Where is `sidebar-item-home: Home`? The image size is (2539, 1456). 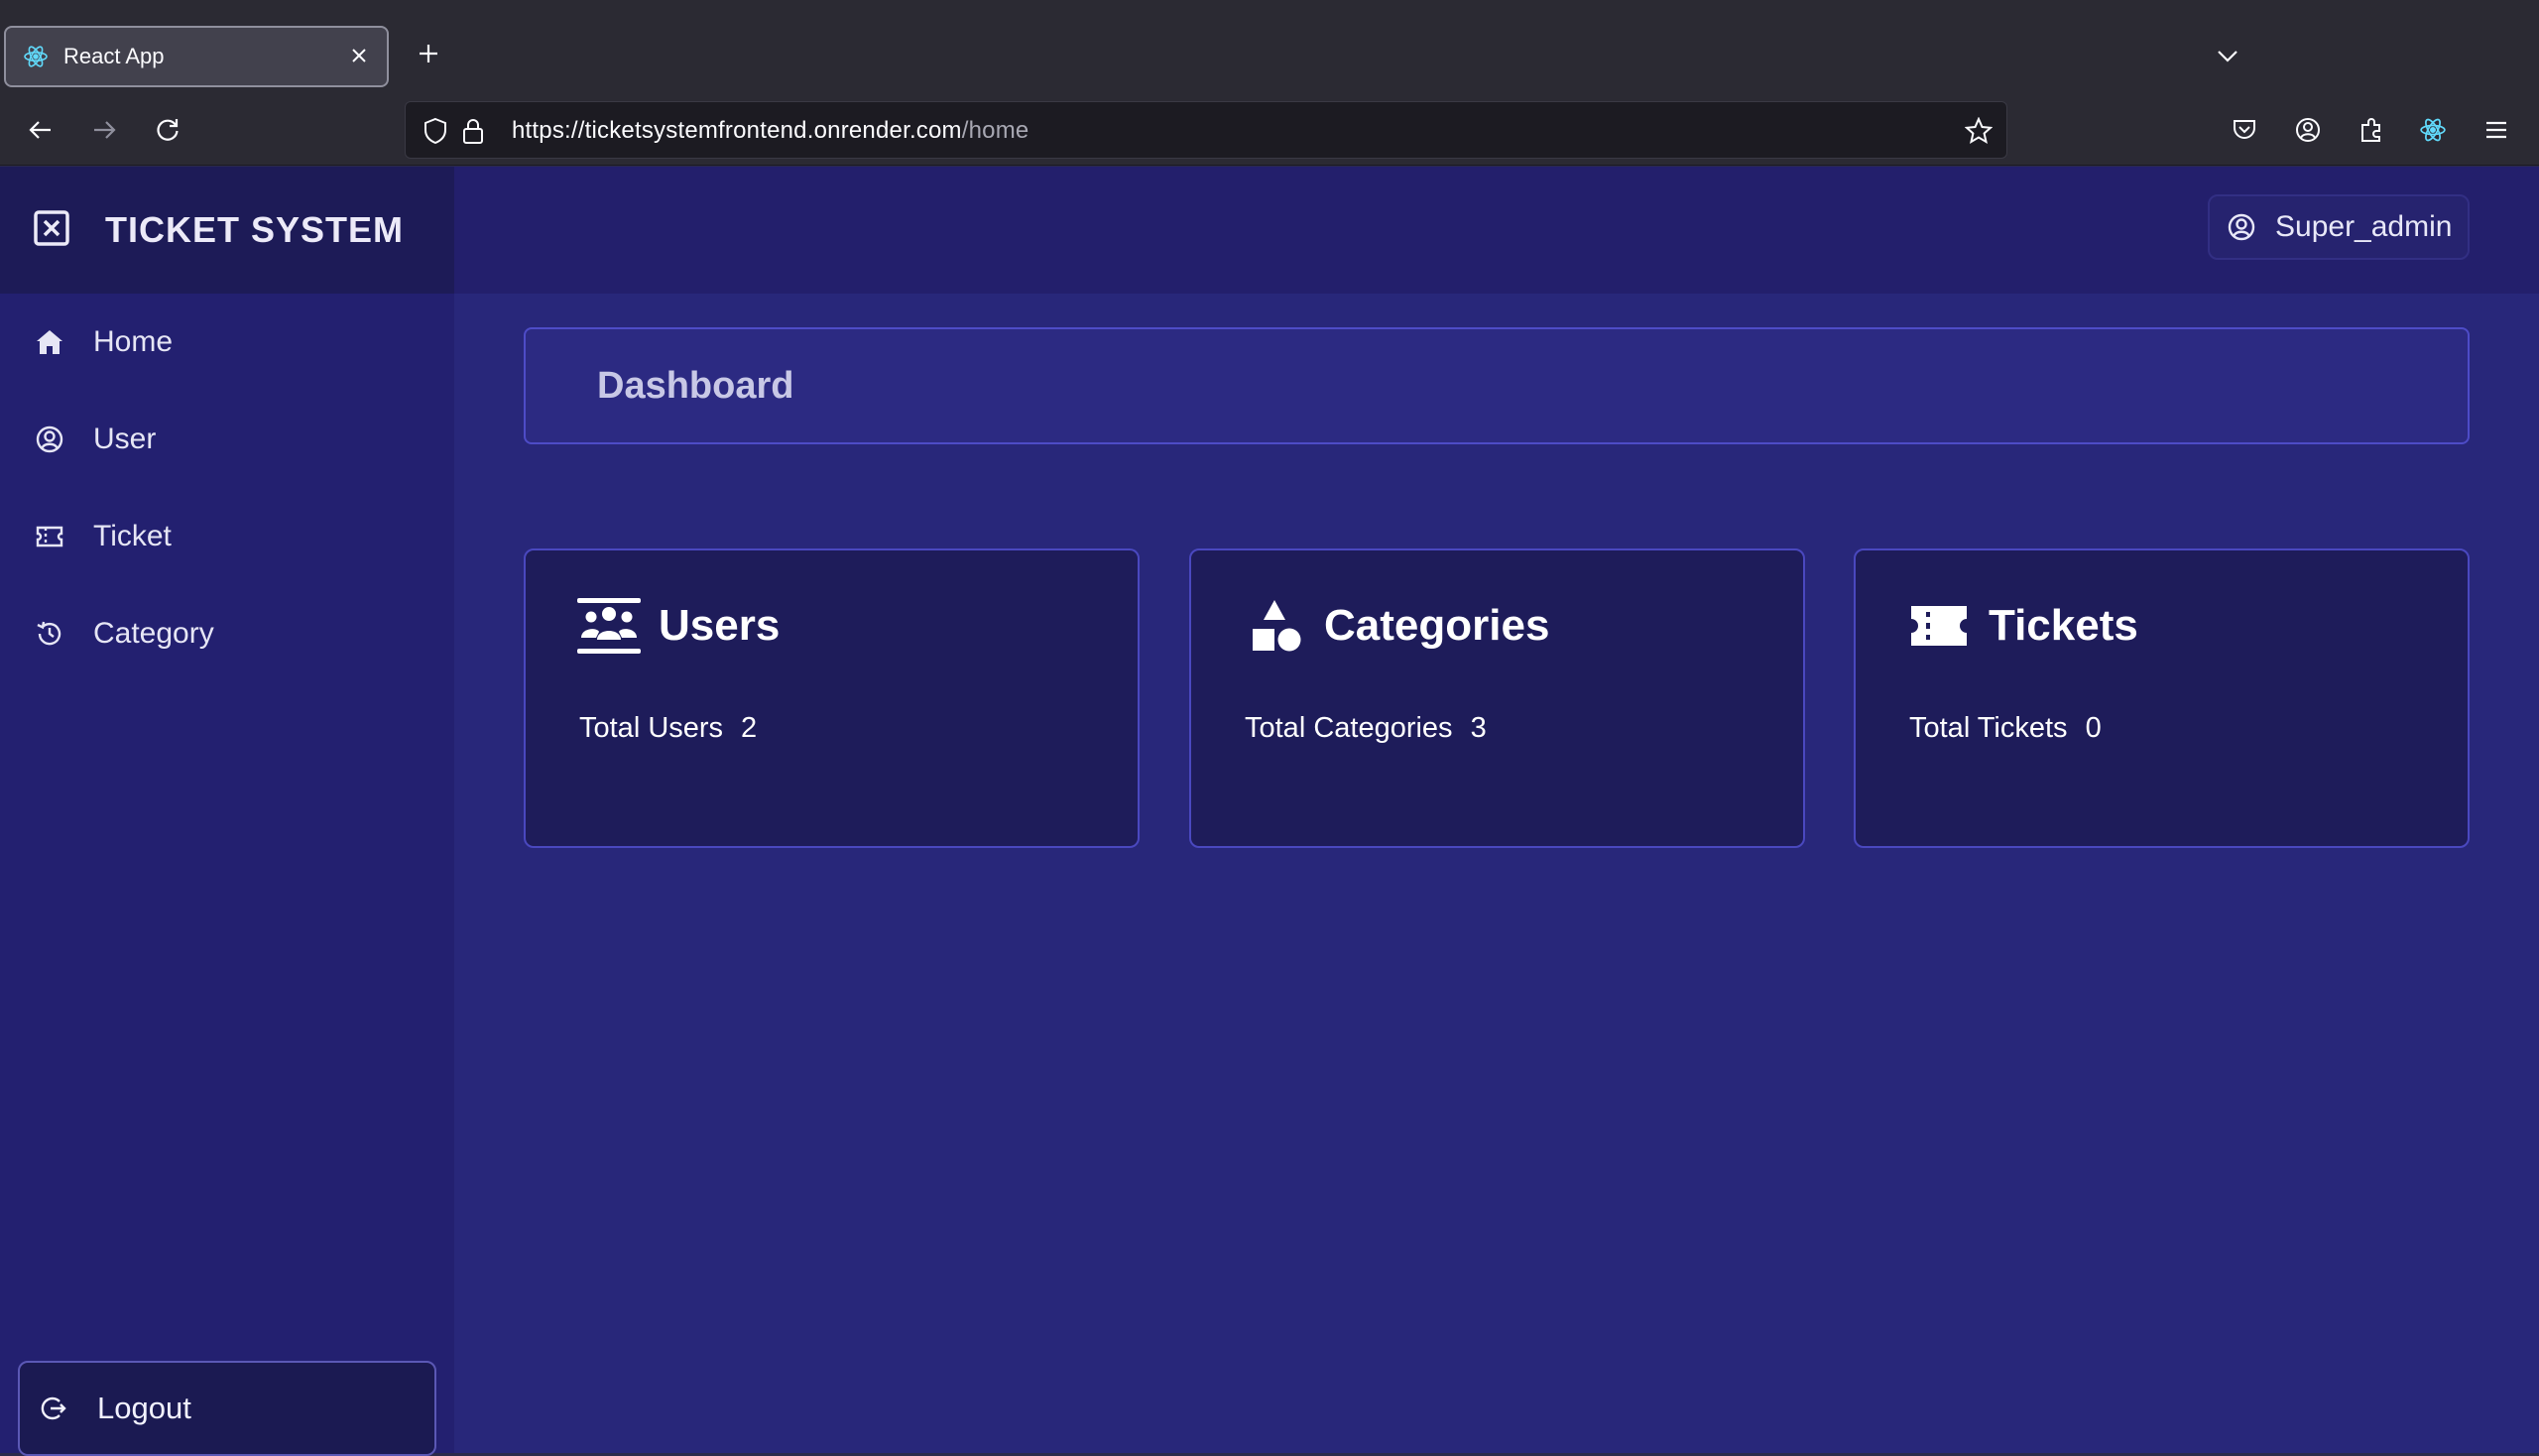
sidebar-item-home: Home is located at coordinates (227, 342).